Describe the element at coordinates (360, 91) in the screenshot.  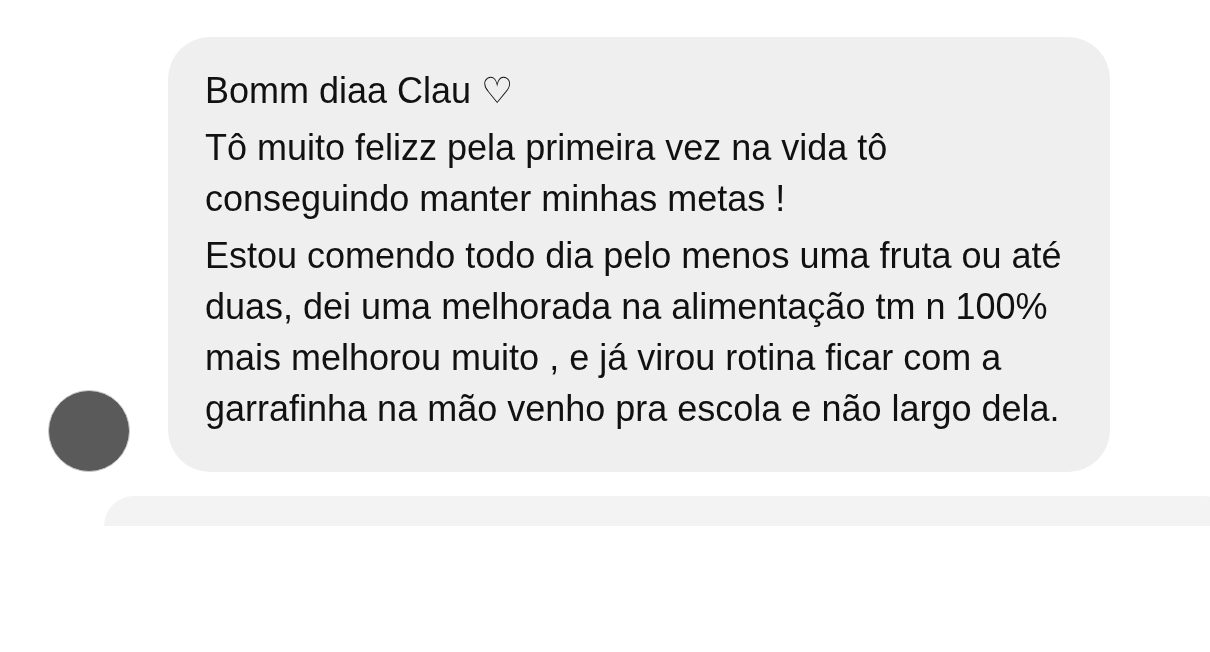
I see `message-text: Bomm diaa Clau ♡` at that location.